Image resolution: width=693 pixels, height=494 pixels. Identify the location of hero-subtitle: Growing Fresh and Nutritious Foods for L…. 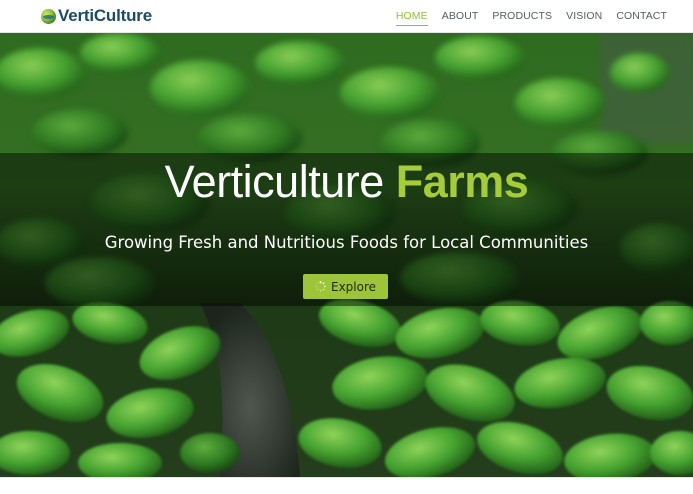
(346, 242).